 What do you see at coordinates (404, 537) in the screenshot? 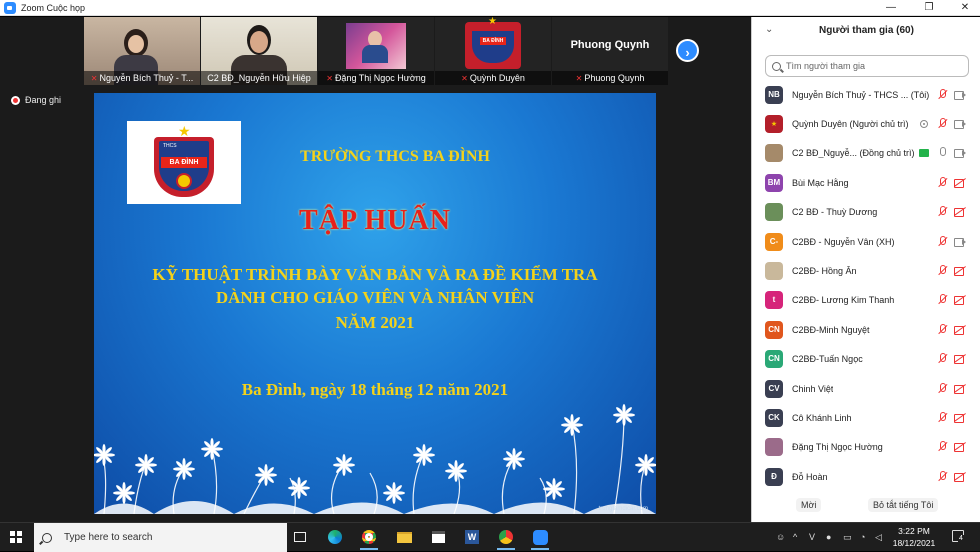
I see `file-explorer-icon` at bounding box center [404, 537].